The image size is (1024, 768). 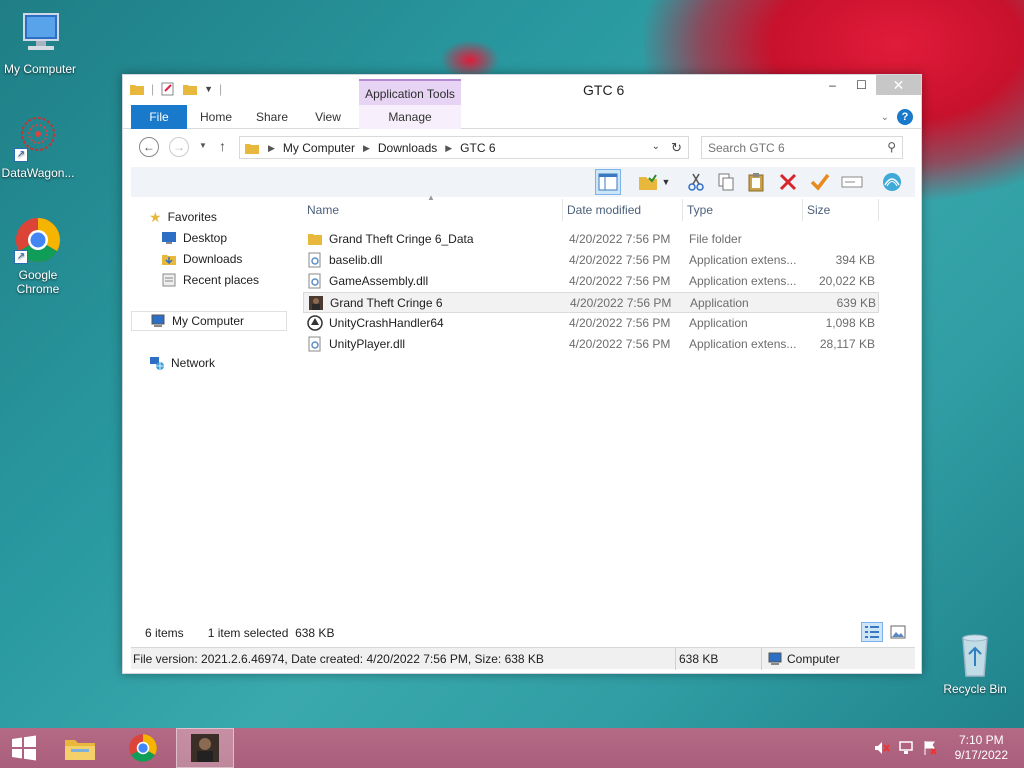 I want to click on file-type: Application, so click(x=719, y=303).